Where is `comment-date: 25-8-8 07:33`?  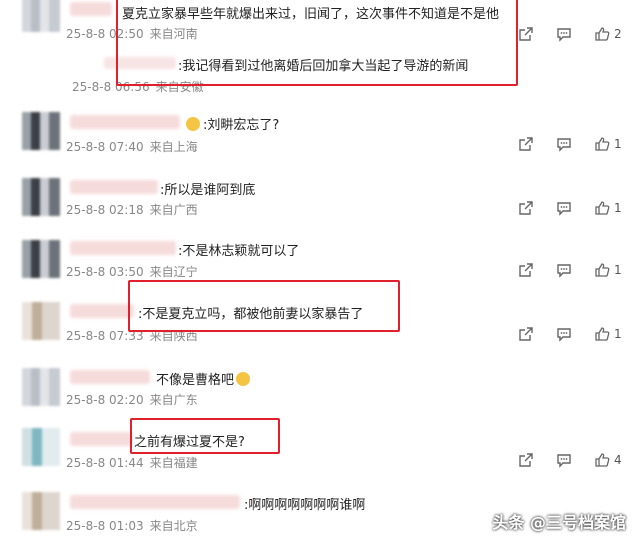 comment-date: 25-8-8 07:33 is located at coordinates (105, 336).